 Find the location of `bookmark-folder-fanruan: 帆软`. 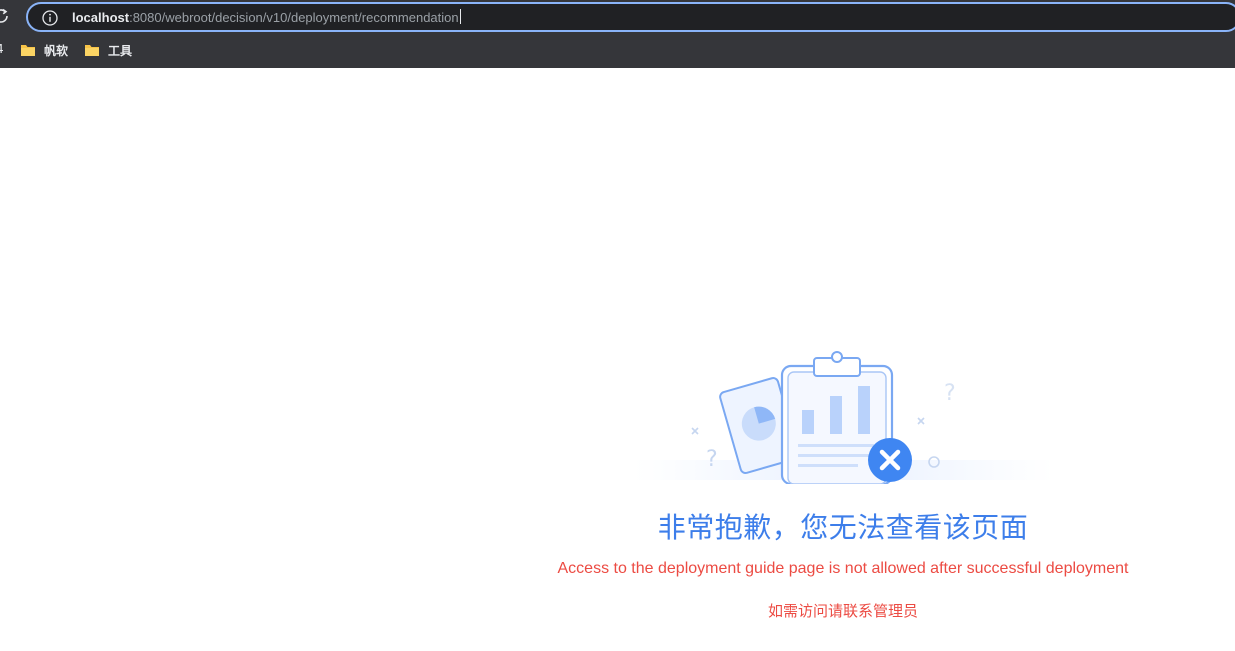

bookmark-folder-fanruan: 帆软 is located at coordinates (44, 50).